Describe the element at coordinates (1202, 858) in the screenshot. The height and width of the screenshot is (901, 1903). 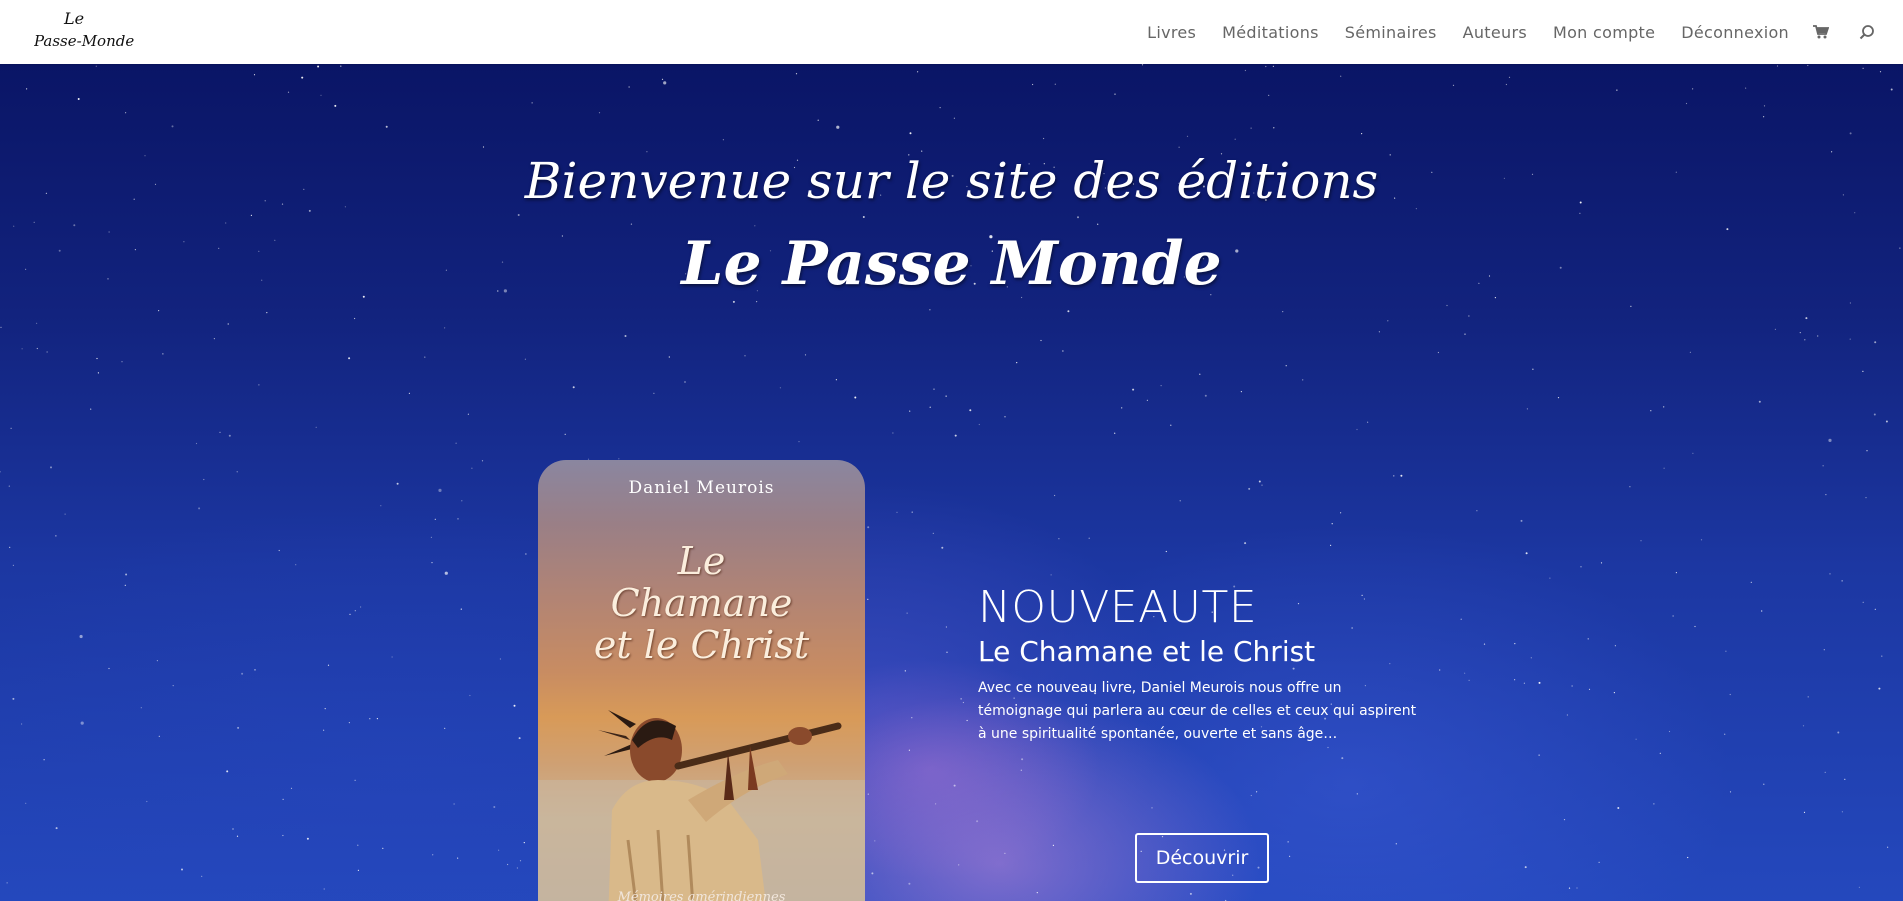
I see `discover-button: Découvrir` at that location.